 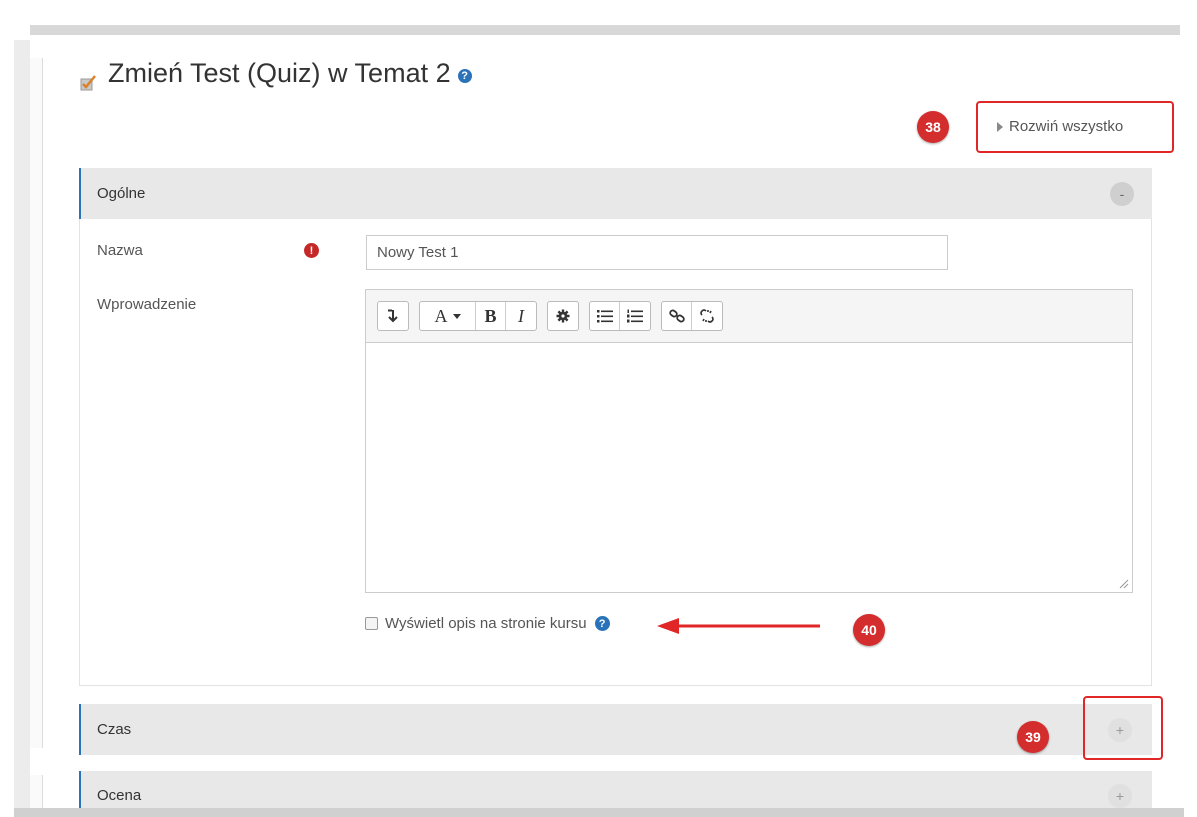 I want to click on dropdown-arrow-icon, so click(x=456, y=316).